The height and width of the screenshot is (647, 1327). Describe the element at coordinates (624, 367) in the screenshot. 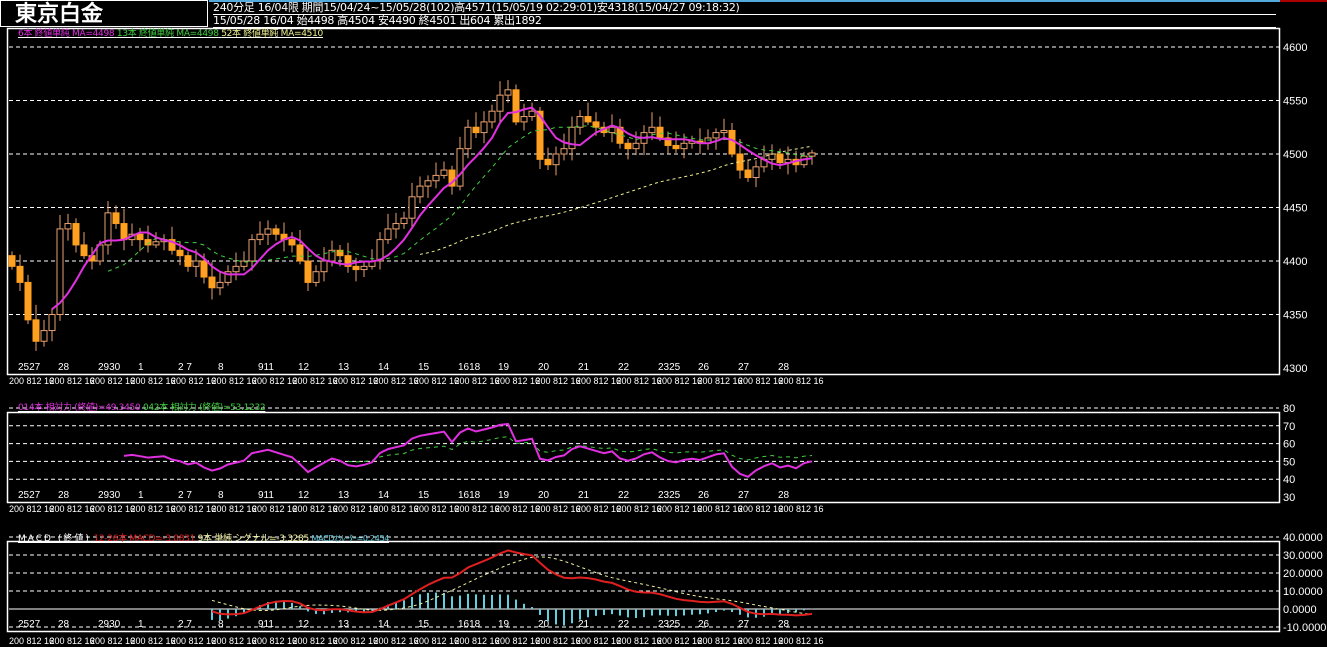

I see `price-date-label: 22` at that location.